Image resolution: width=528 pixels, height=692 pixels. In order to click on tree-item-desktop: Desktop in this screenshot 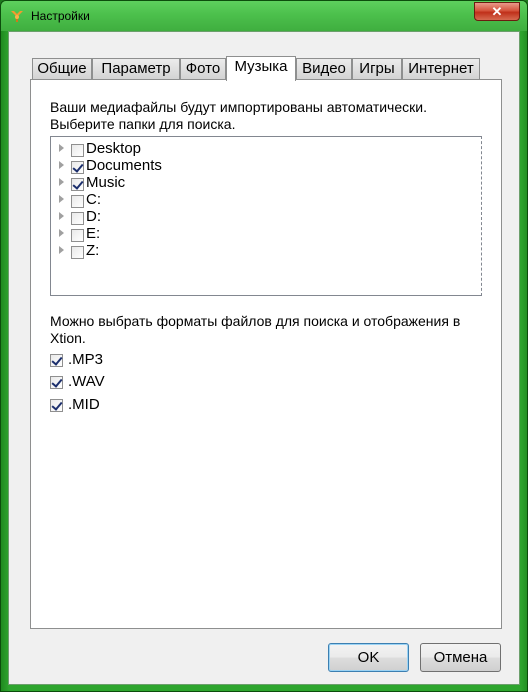, I will do `click(151, 149)`.